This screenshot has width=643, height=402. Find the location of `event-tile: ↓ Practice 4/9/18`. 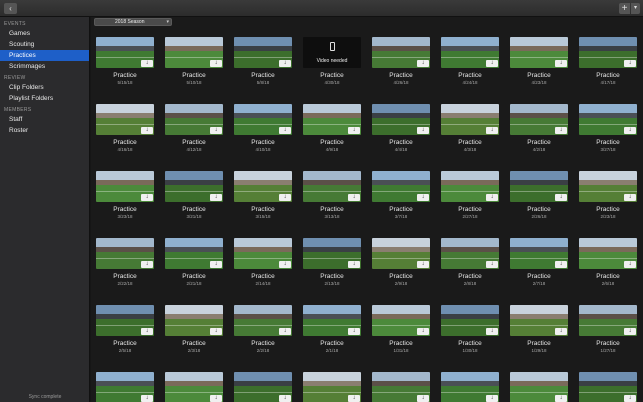

event-tile: ↓ Practice 4/9/18 is located at coordinates (332, 128).